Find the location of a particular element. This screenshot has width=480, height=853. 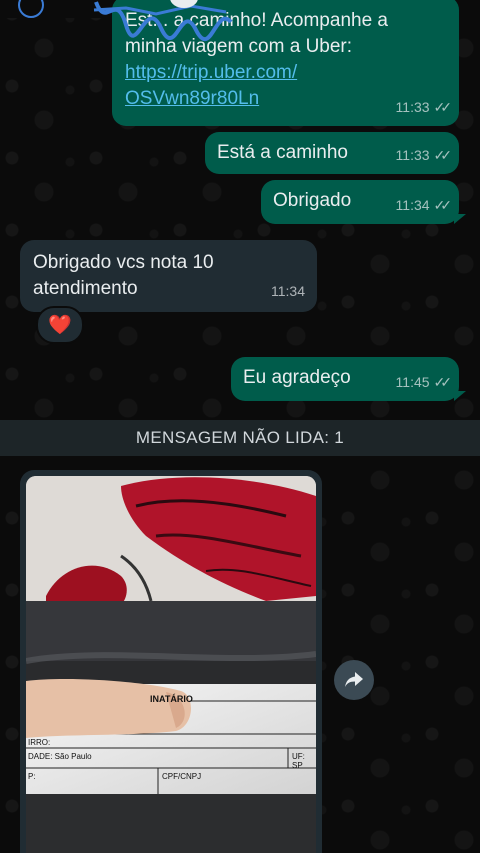

forward-arrow-icon is located at coordinates (354, 679).